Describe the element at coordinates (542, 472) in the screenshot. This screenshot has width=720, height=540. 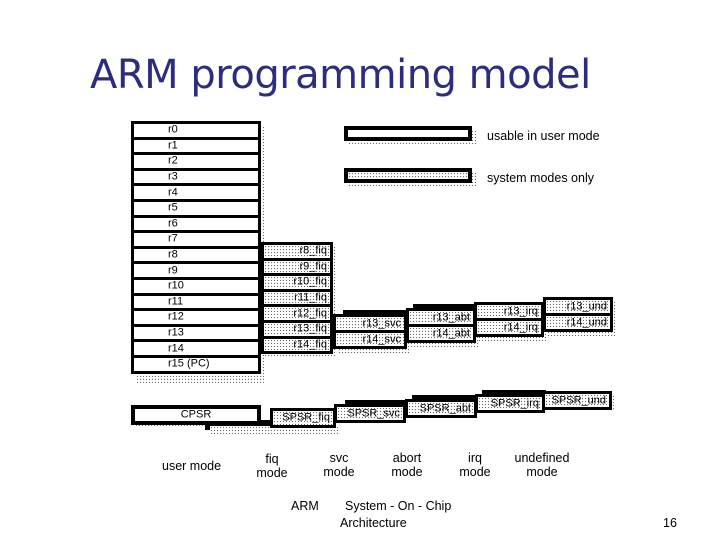
I see `mode-label-undefined-line2: mode` at that location.